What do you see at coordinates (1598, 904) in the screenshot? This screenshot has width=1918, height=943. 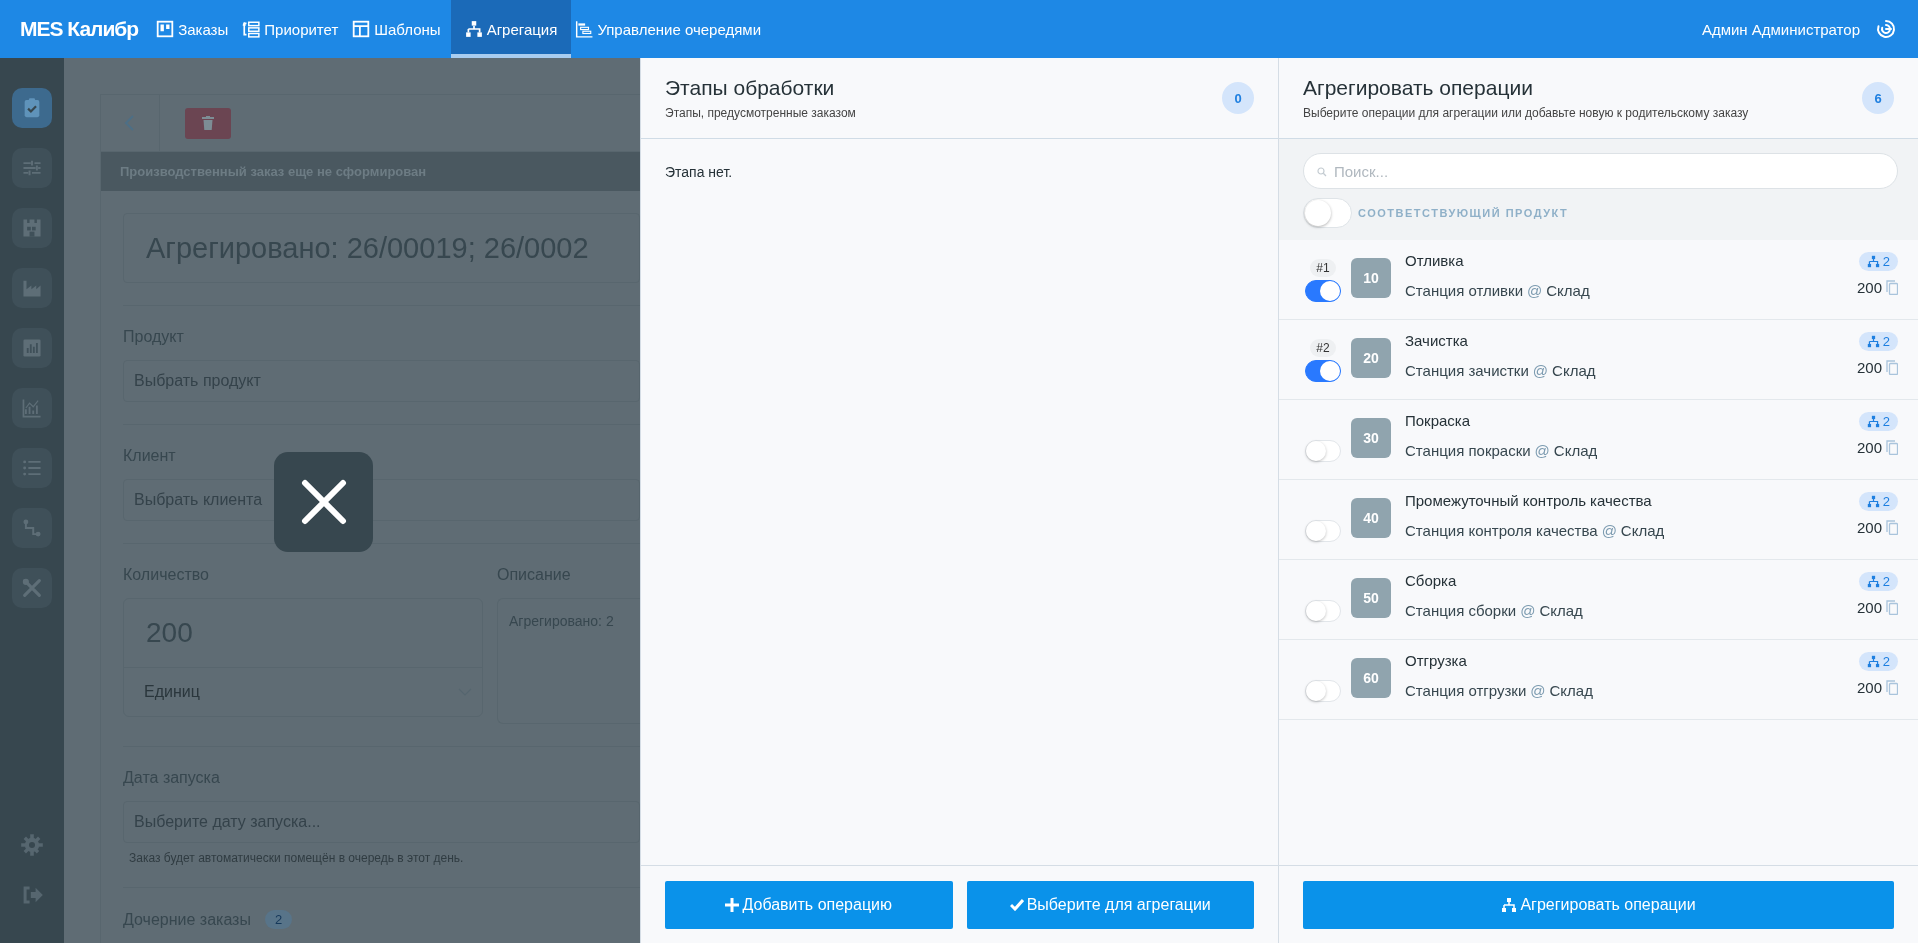 I see `aggregate-button: Агрегировать операции` at bounding box center [1598, 904].